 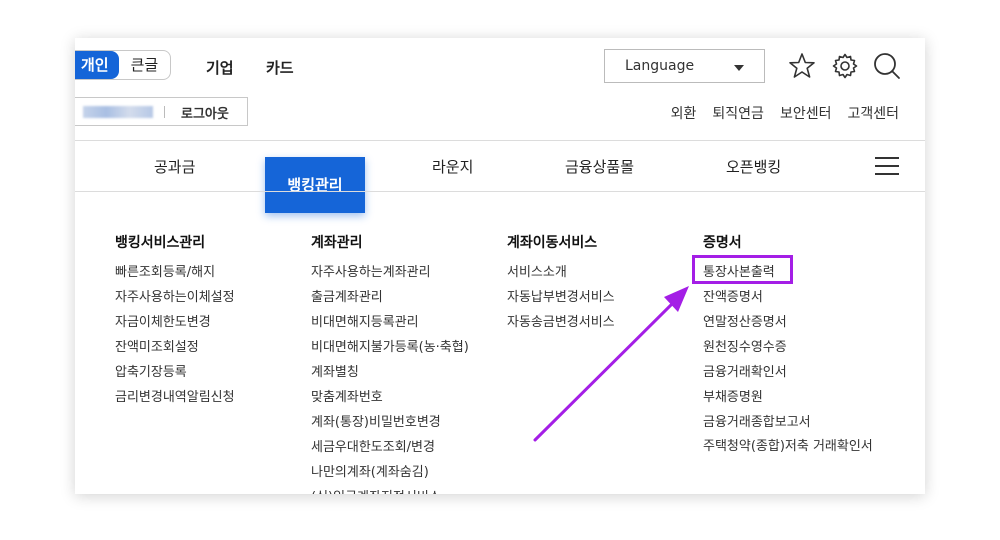 I want to click on menu-item: 자금이체한도변경, so click(x=175, y=322).